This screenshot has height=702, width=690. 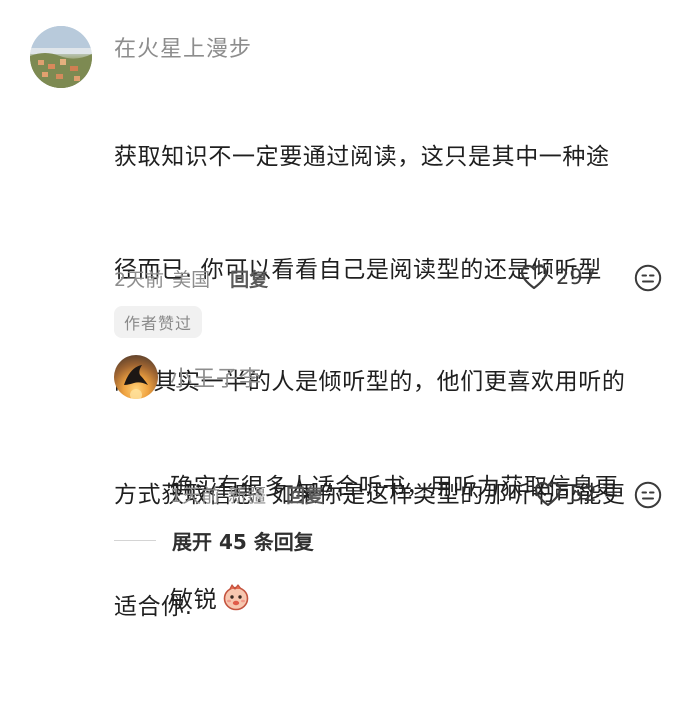 I want to click on like-button: 297, so click(x=558, y=277).